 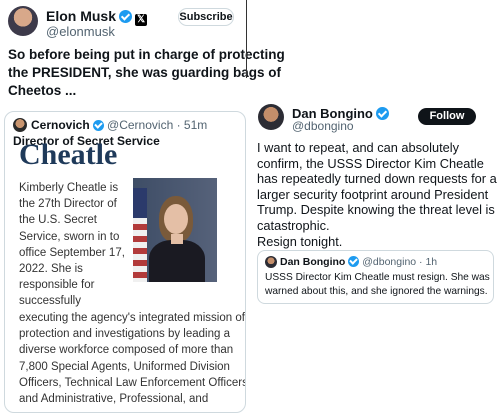 What do you see at coordinates (69, 188) in the screenshot?
I see `article-line: Kimberly Cheatle is` at bounding box center [69, 188].